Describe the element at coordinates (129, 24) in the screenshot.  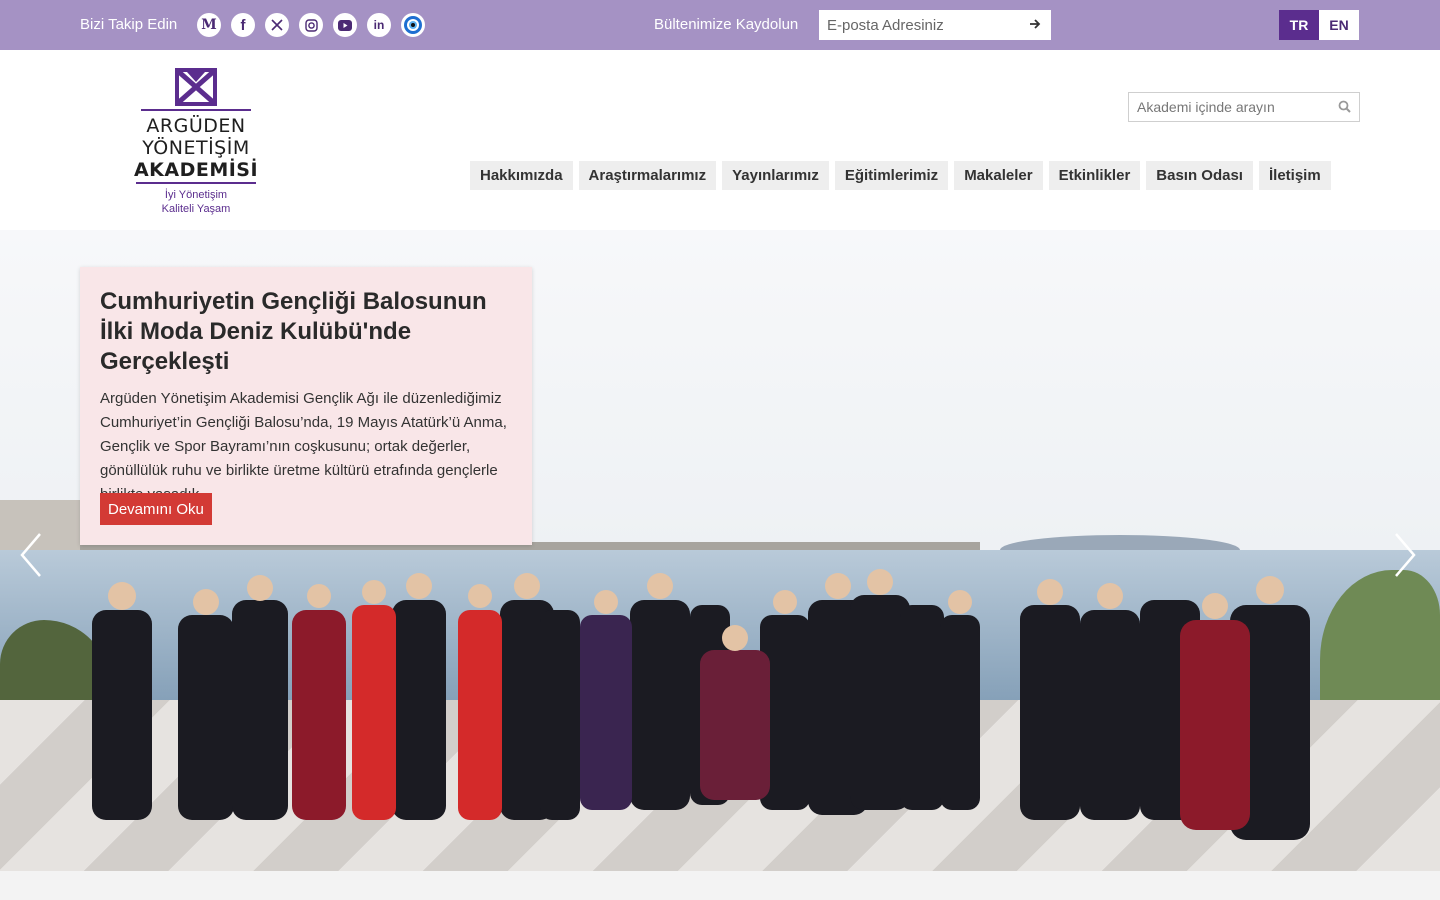
I see `follow-us-label: Bizi Takip Edin` at that location.